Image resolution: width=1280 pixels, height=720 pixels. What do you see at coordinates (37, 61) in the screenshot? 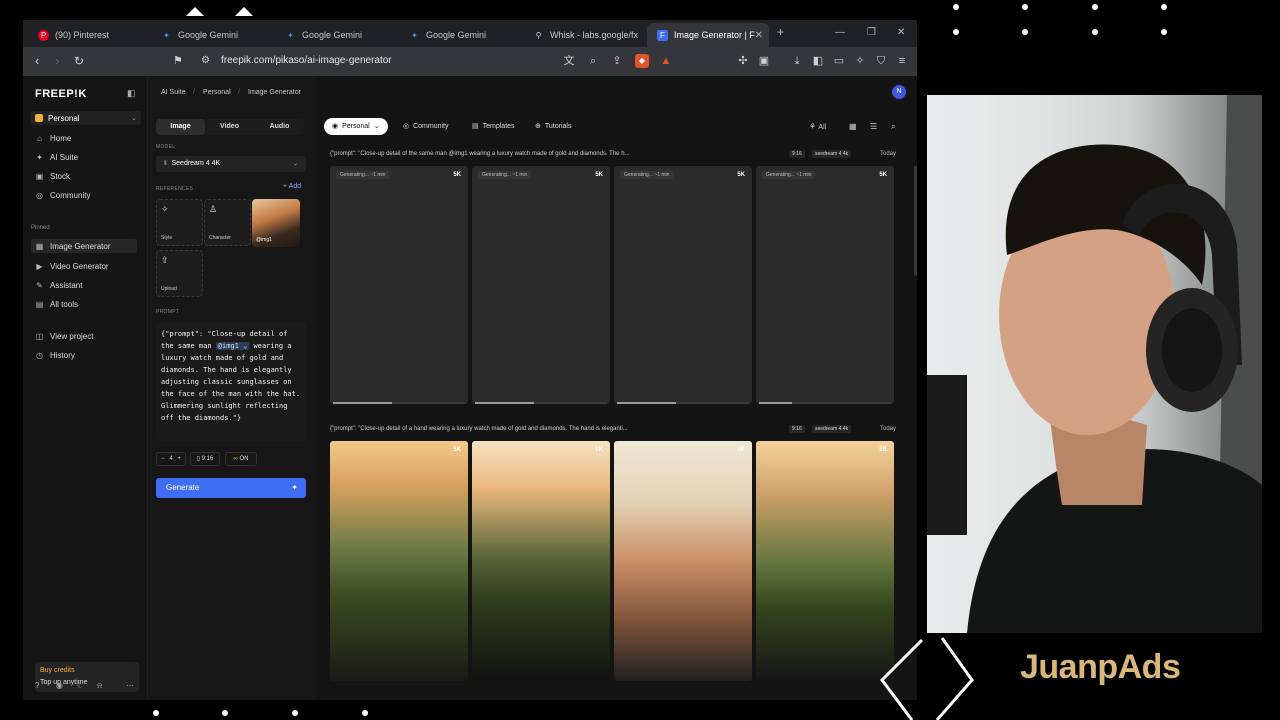
I see `back-icon: ‹` at bounding box center [37, 61].